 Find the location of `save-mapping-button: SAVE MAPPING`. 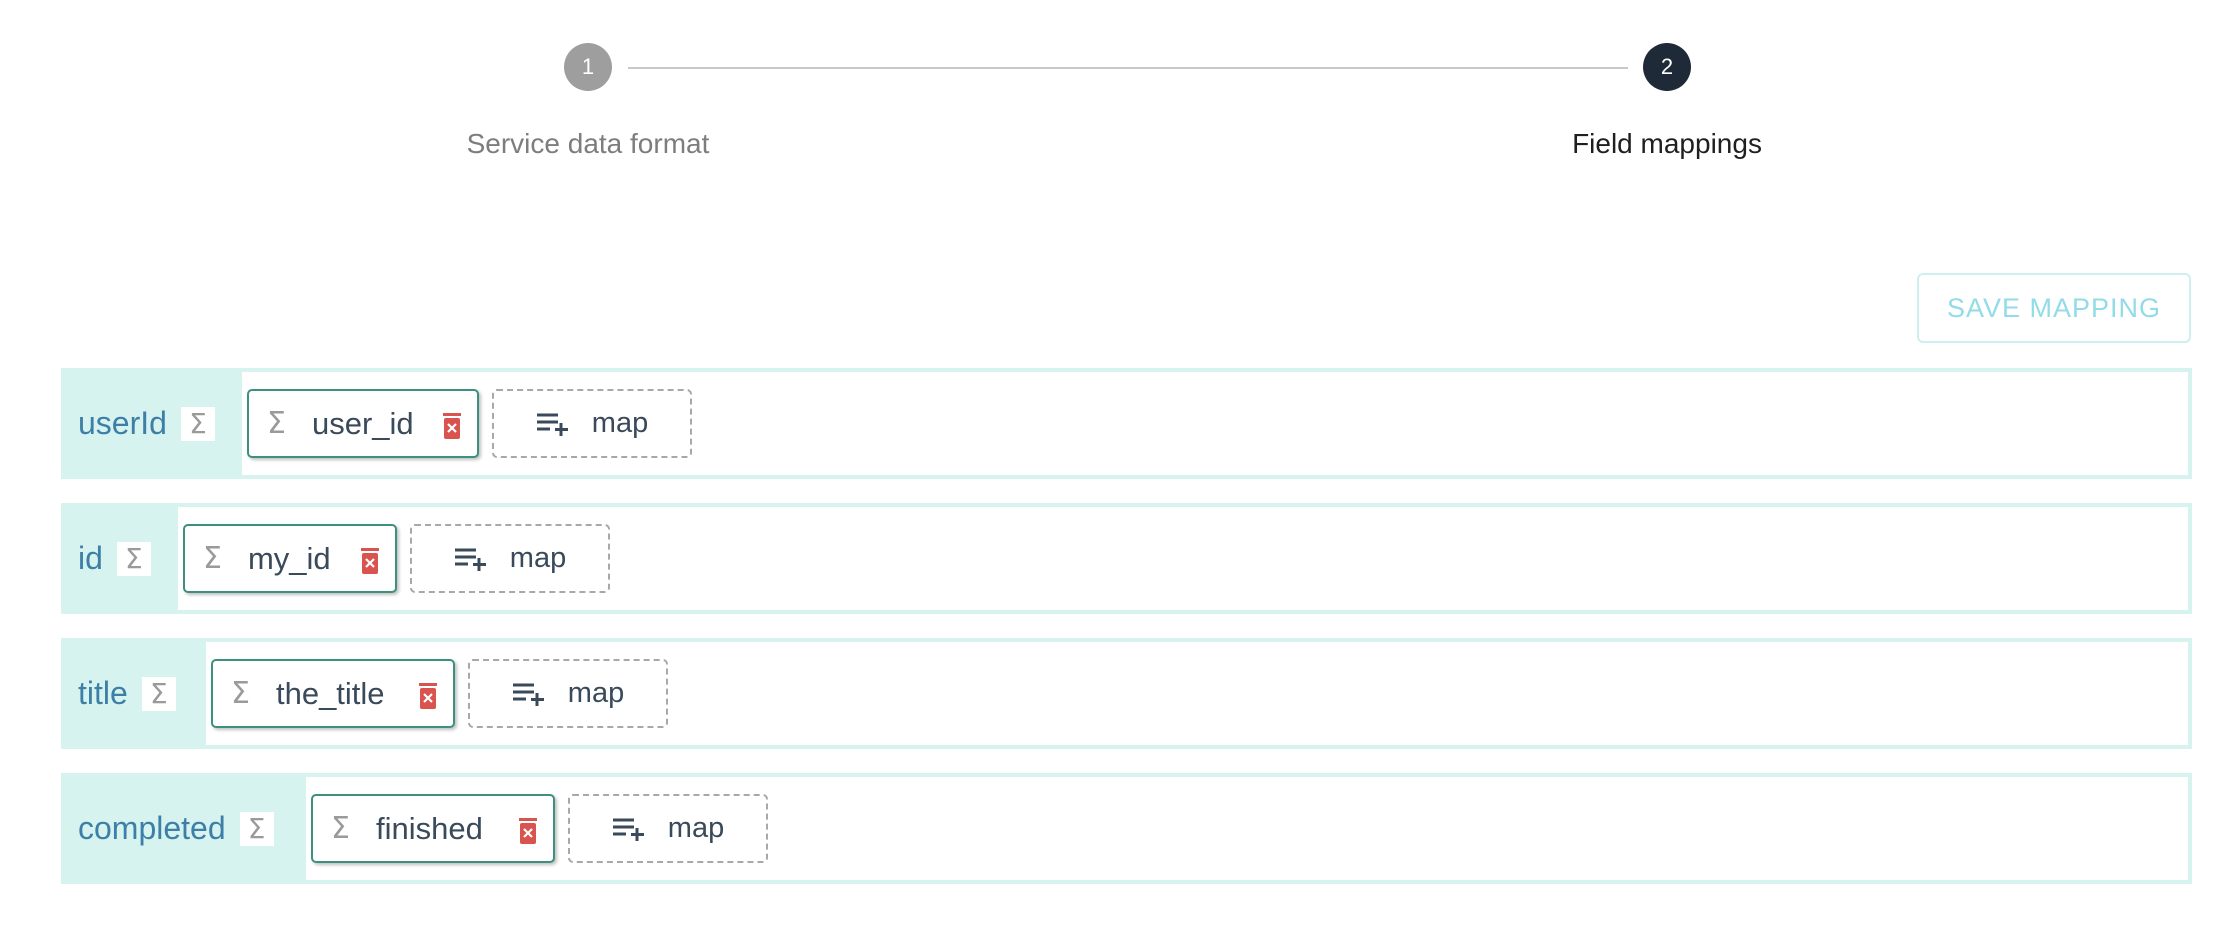

save-mapping-button: SAVE MAPPING is located at coordinates (2054, 308).